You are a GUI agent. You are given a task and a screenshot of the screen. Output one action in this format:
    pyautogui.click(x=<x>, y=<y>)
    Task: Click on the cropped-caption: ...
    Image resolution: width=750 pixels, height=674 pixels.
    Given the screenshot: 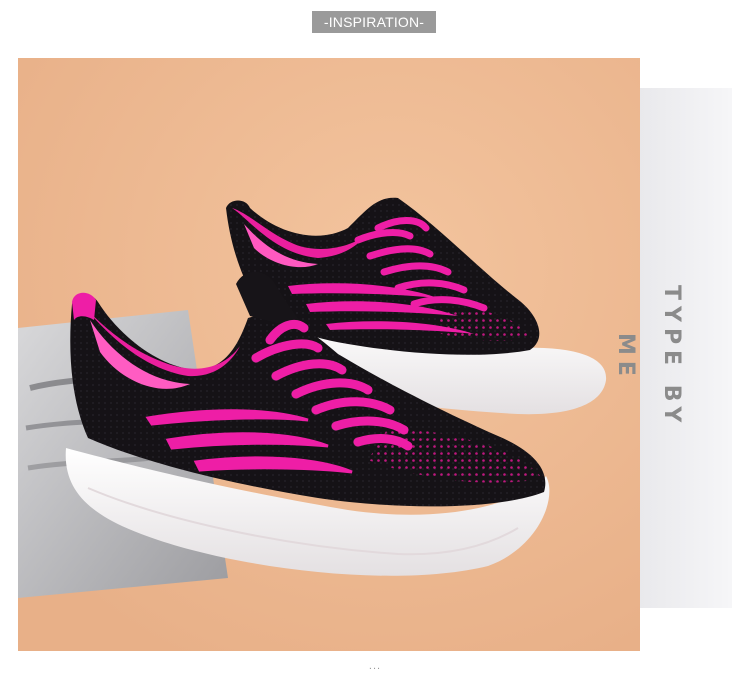 What is the action you would take?
    pyautogui.click(x=375, y=666)
    